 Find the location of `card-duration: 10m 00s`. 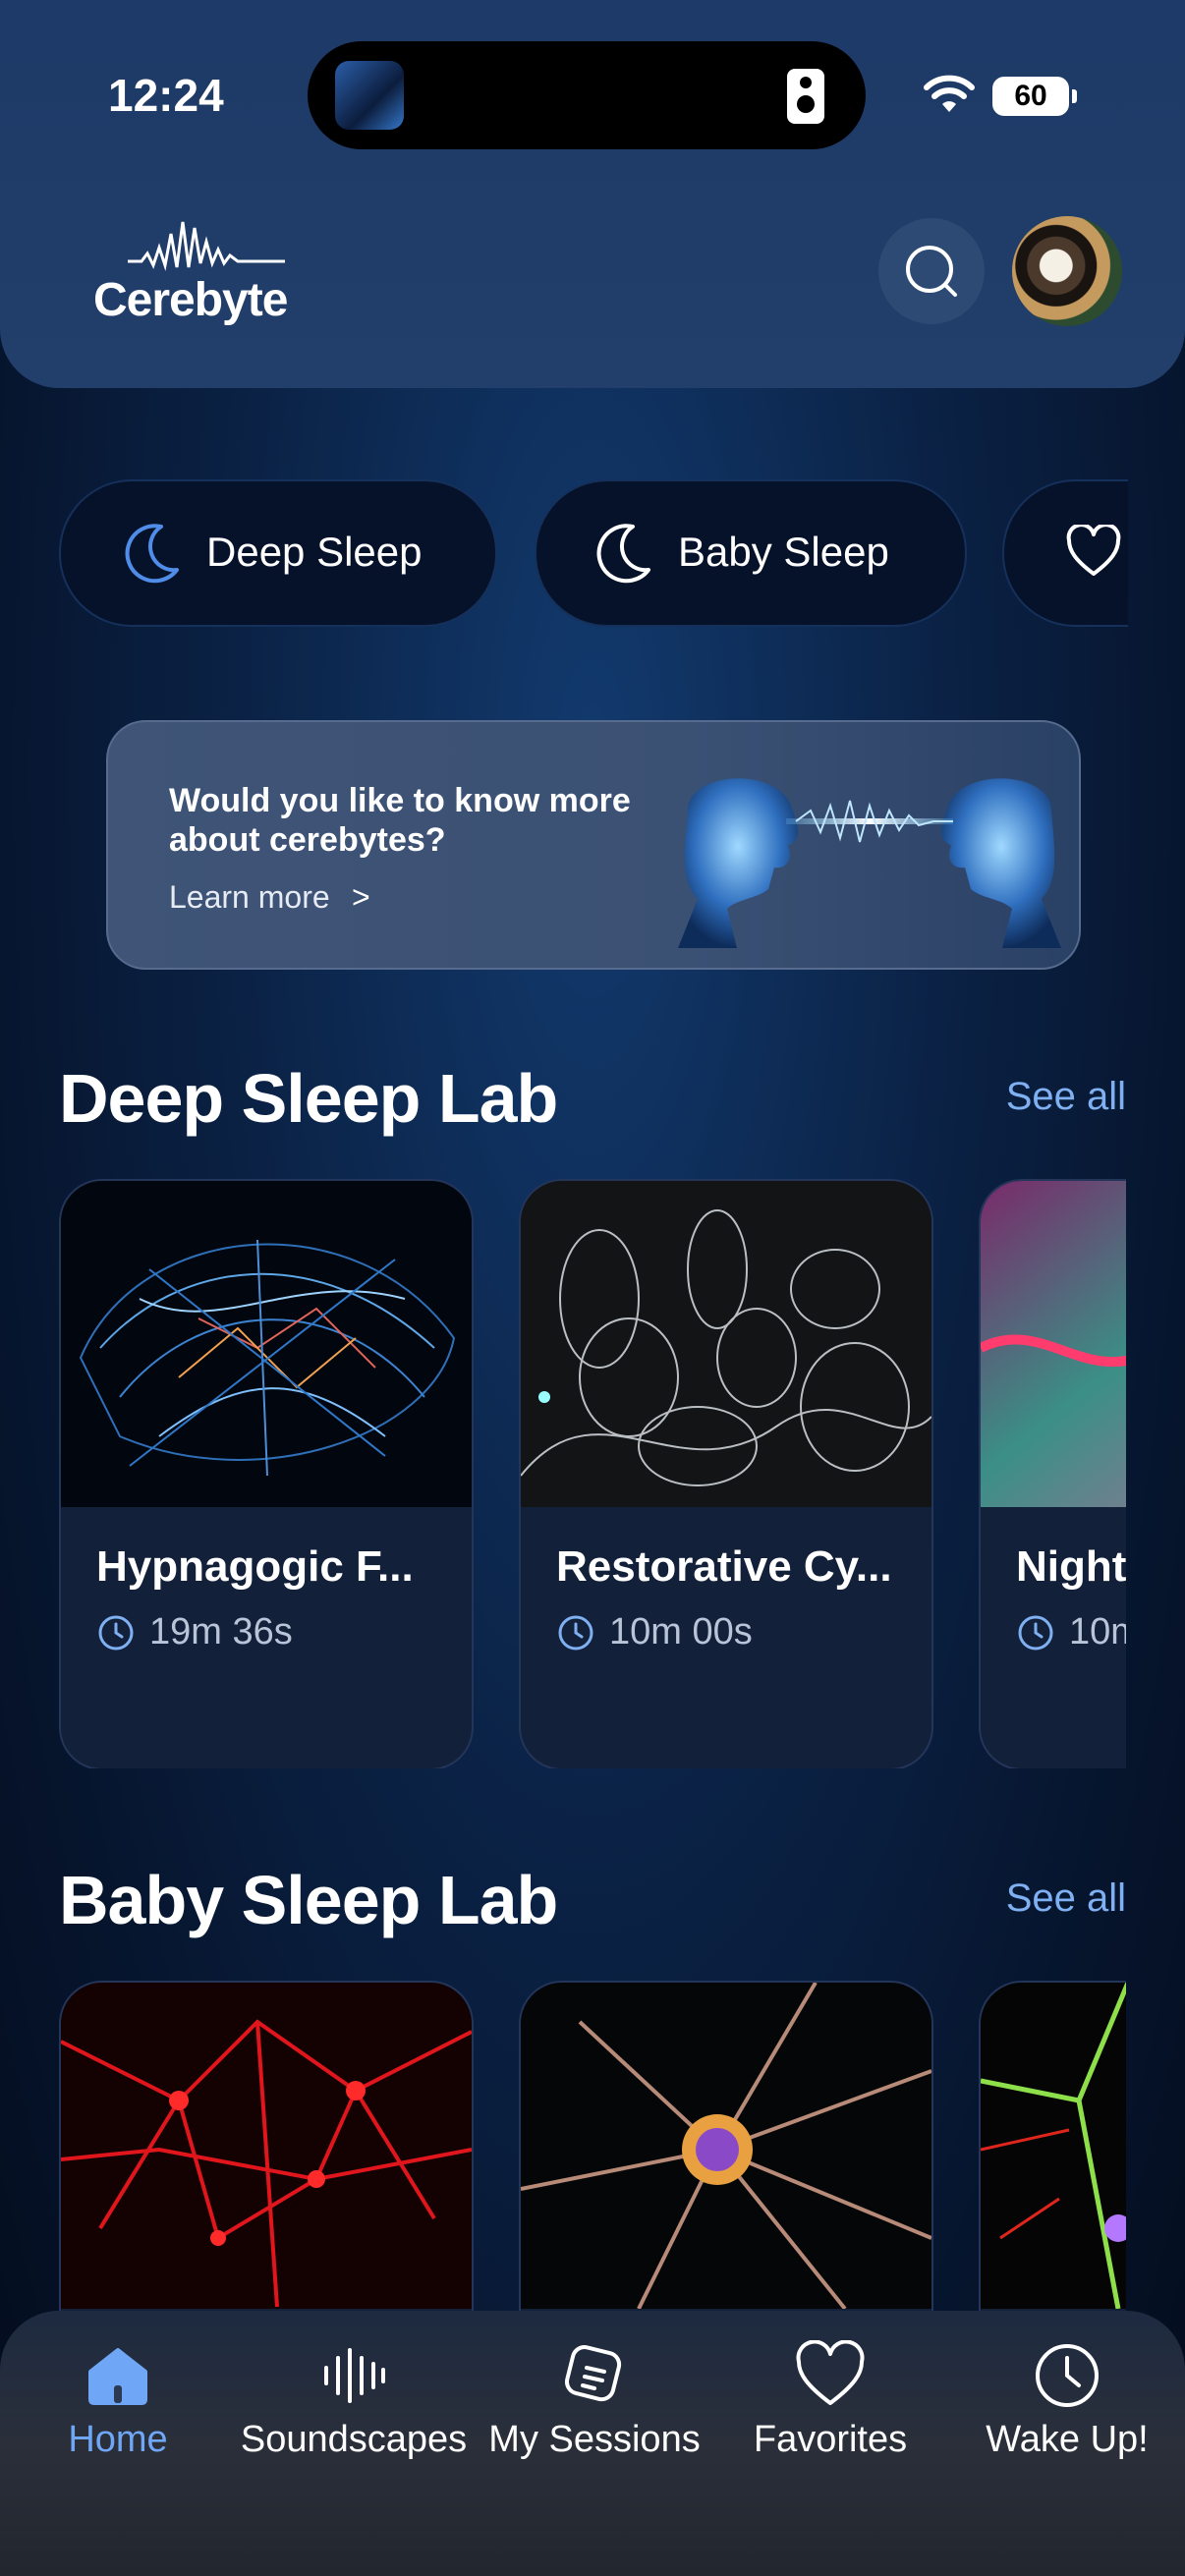

card-duration: 10m 00s is located at coordinates (681, 1631).